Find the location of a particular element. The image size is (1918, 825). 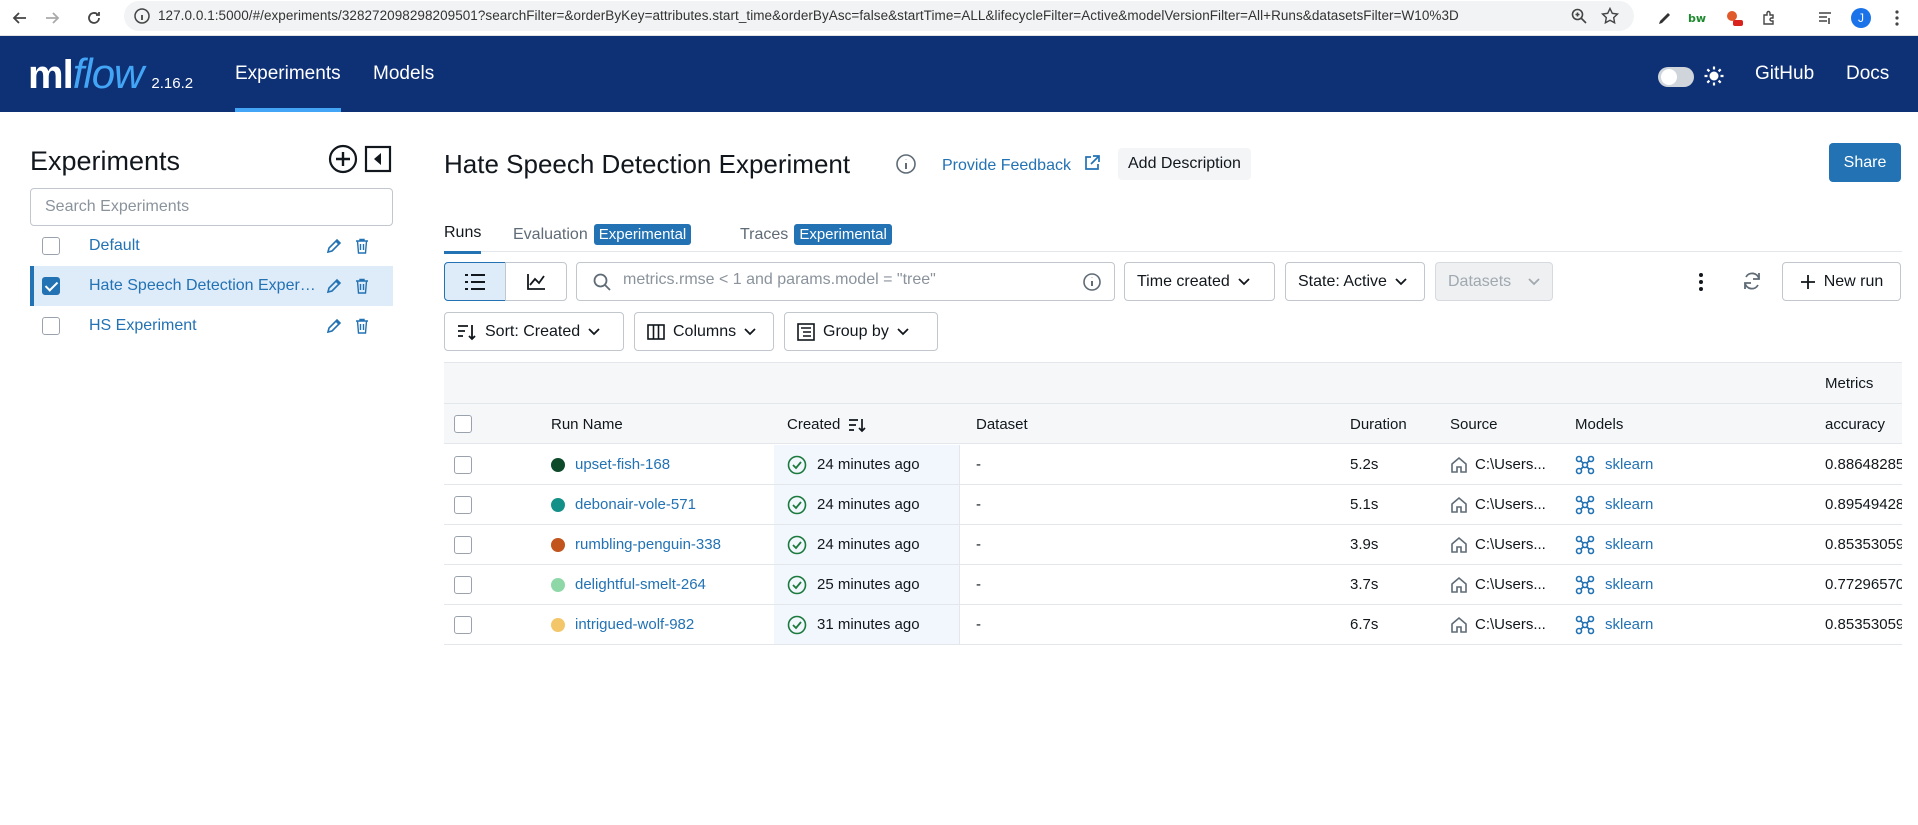

forward-arrow-icon is located at coordinates (52, 18).